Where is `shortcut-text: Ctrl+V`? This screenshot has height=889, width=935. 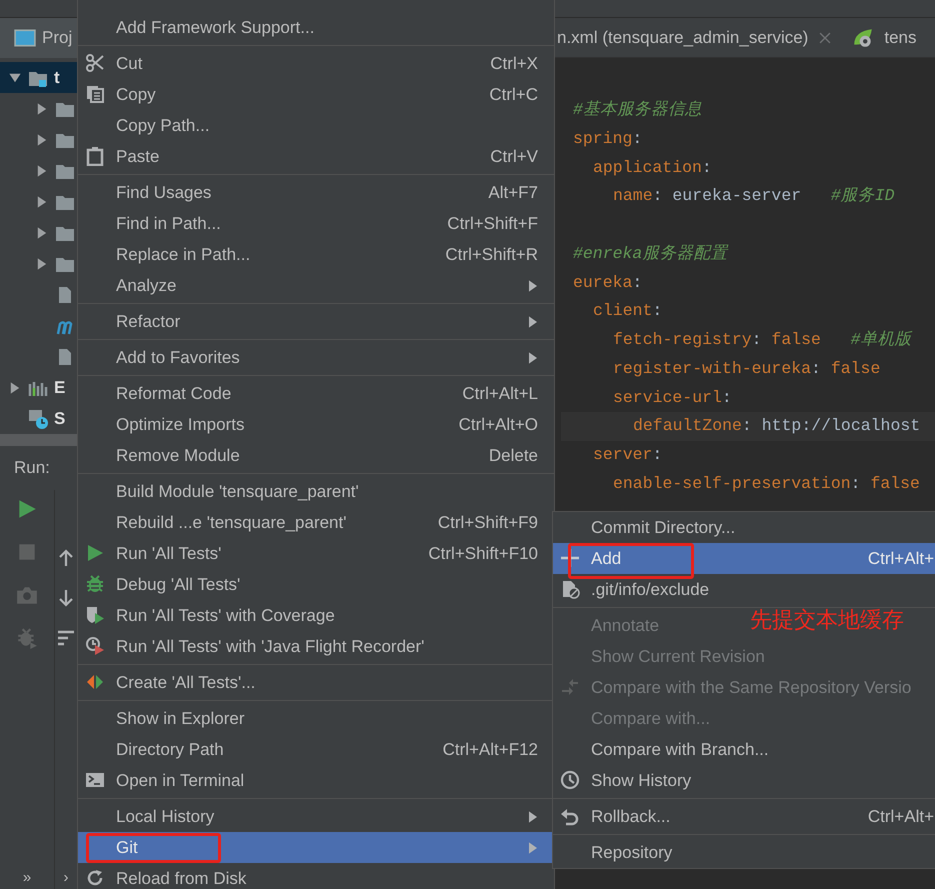
shortcut-text: Ctrl+V is located at coordinates (513, 157).